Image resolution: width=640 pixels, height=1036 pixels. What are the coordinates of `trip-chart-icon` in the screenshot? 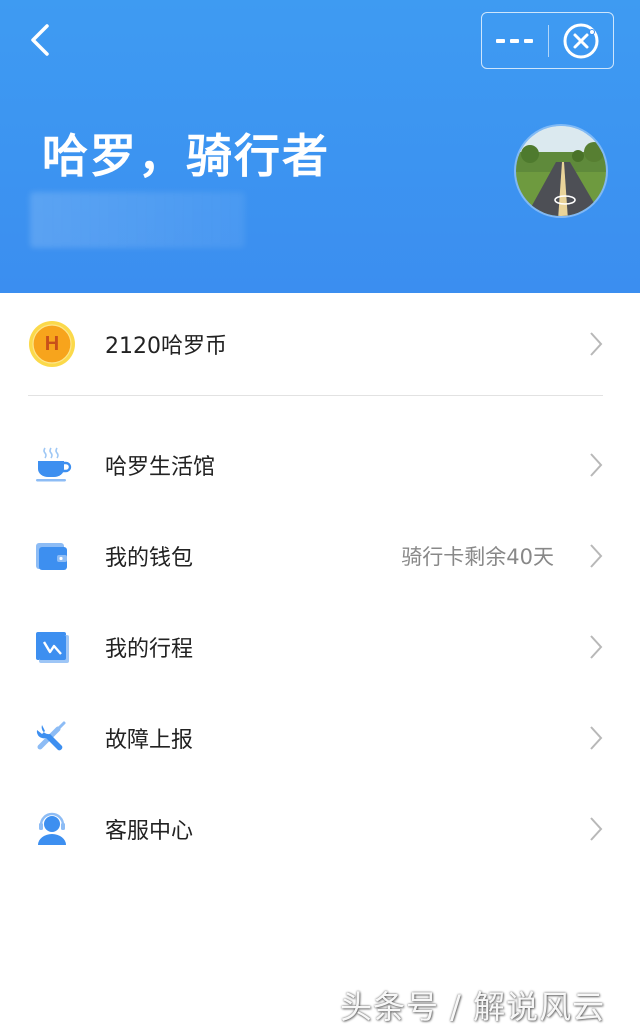 It's located at (52, 646).